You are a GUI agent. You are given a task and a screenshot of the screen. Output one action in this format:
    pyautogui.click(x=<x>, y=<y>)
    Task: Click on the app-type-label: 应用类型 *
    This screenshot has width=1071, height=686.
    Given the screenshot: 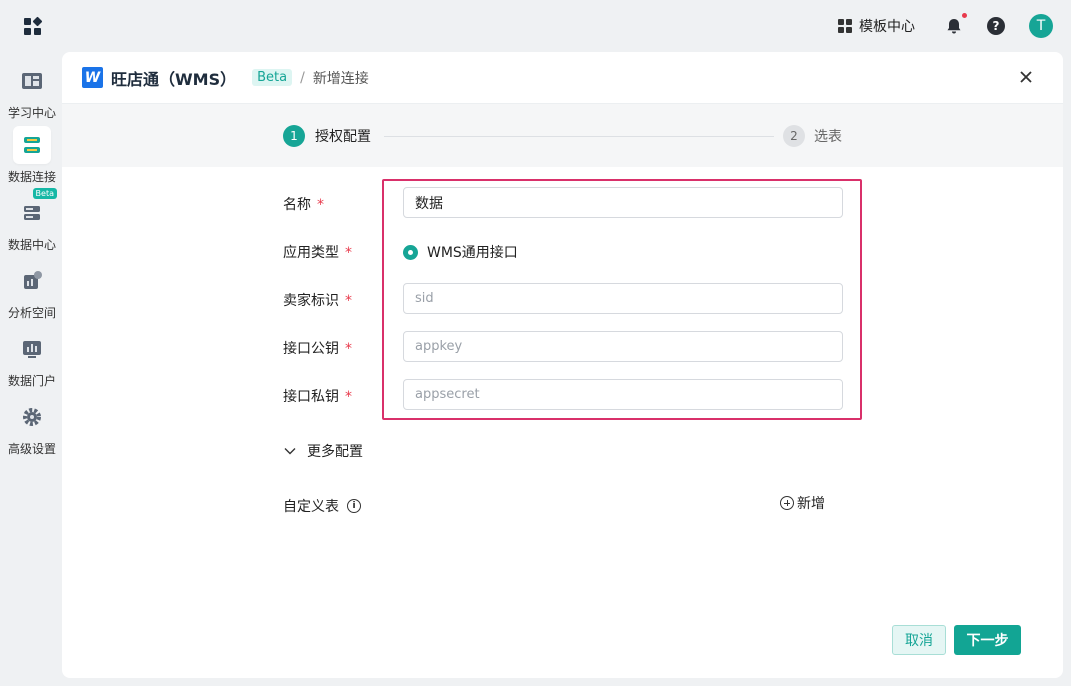 What is the action you would take?
    pyautogui.click(x=317, y=253)
    